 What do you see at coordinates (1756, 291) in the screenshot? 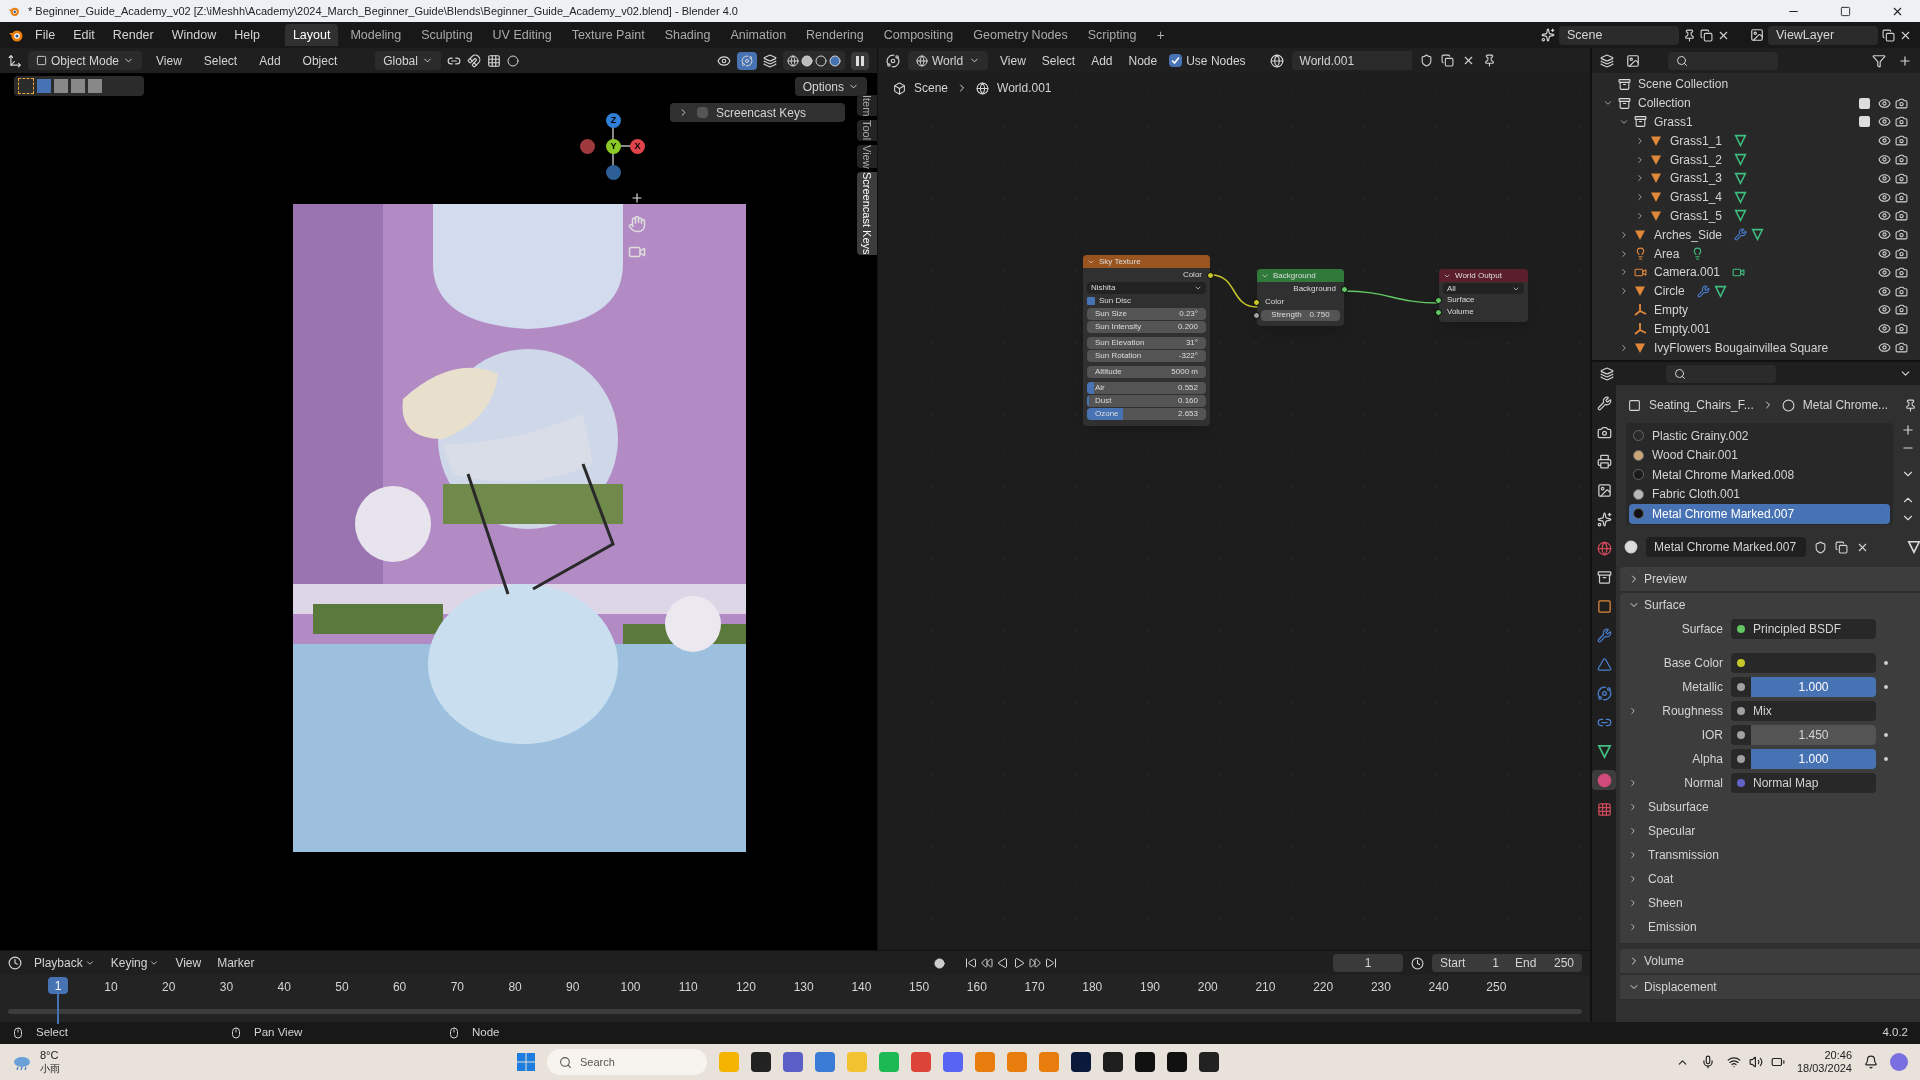
I see `outliner-row: Circle` at bounding box center [1756, 291].